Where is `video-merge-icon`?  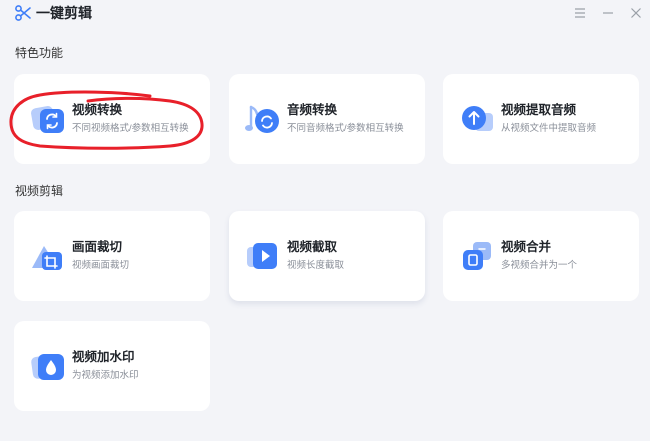 video-merge-icon is located at coordinates (477, 256).